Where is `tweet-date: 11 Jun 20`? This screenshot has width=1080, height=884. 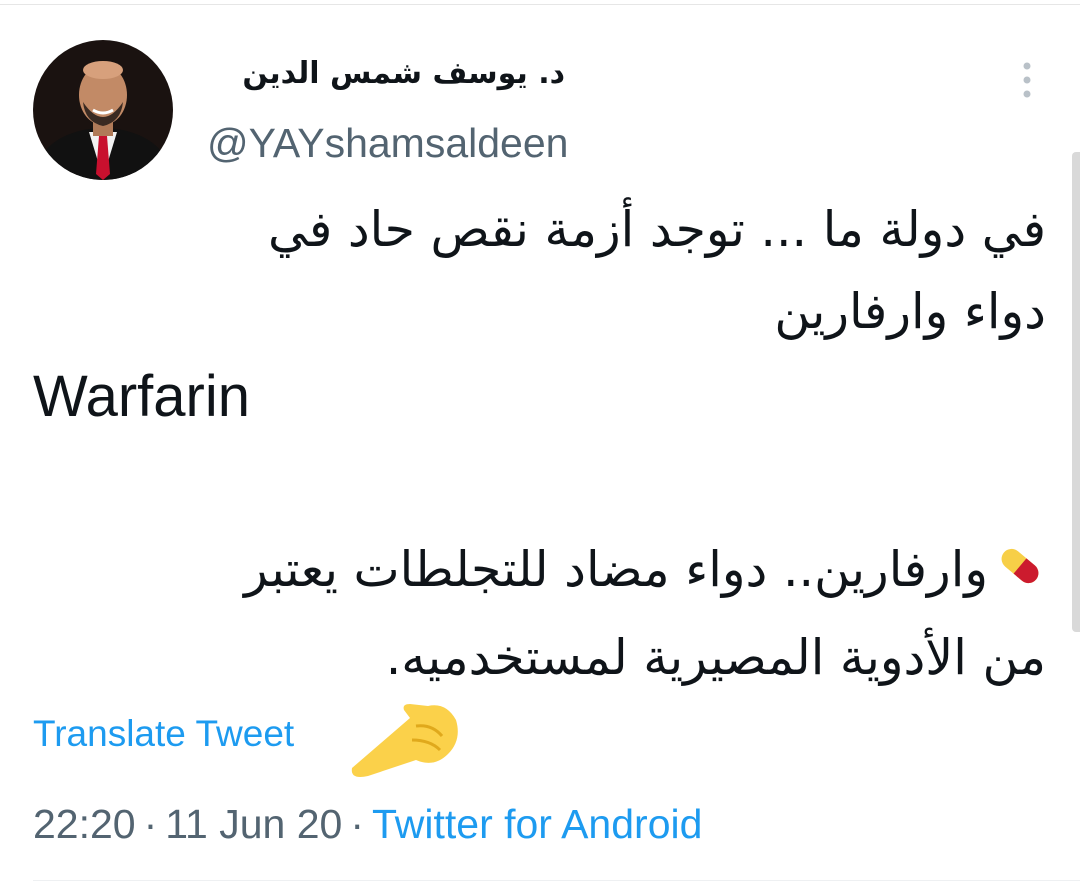
tweet-date: 11 Jun 20 is located at coordinates (254, 824).